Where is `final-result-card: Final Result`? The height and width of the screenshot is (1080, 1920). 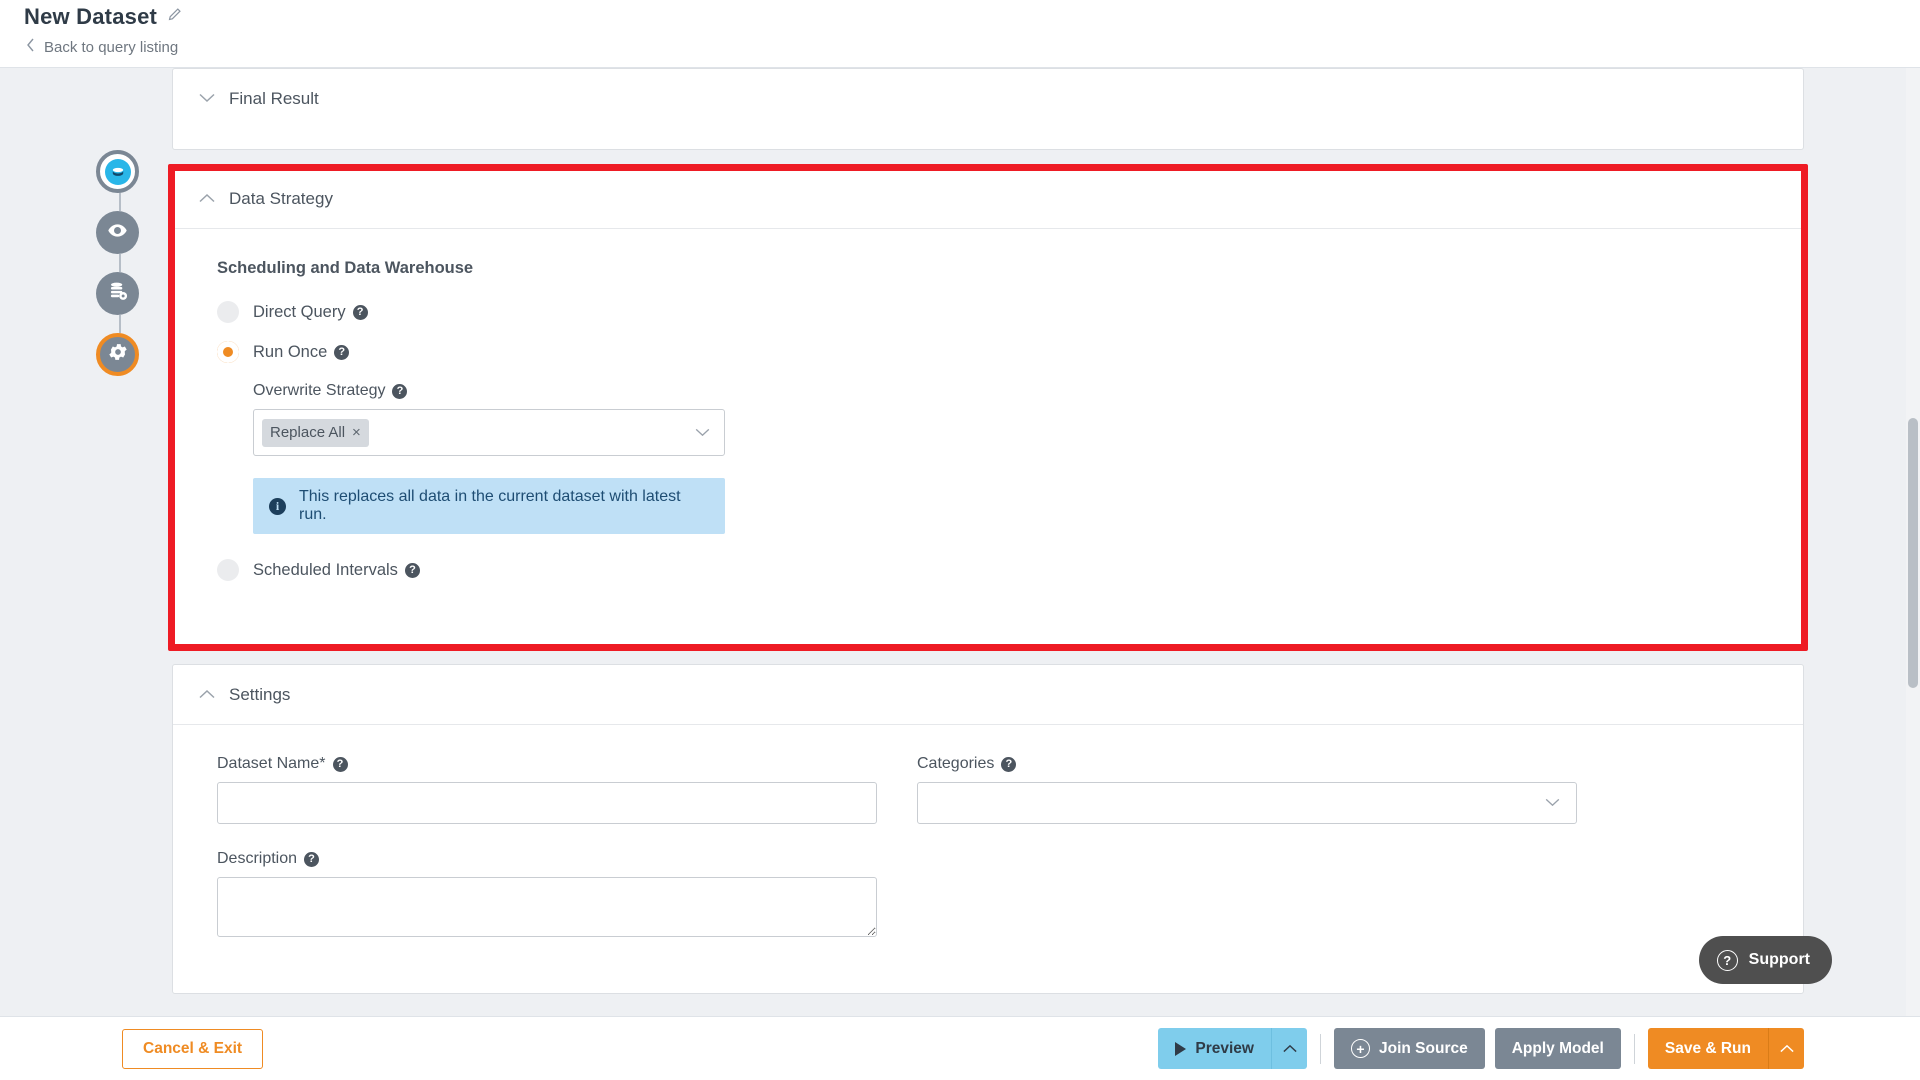 final-result-card: Final Result is located at coordinates (988, 109).